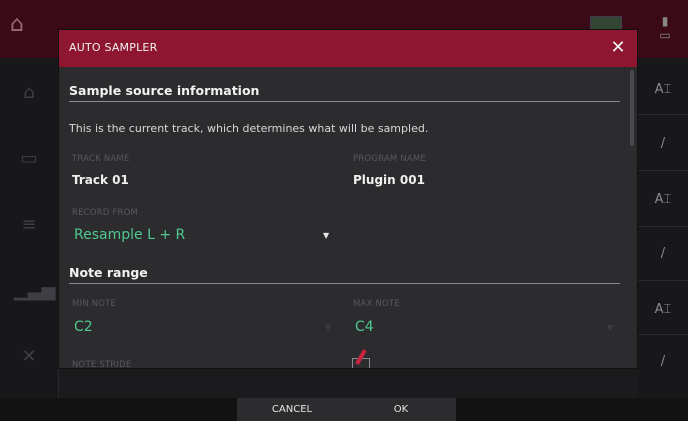 Image resolution: width=688 pixels, height=421 pixels. Describe the element at coordinates (113, 47) in the screenshot. I see `dialog-title: AUTO SAMPLER` at that location.